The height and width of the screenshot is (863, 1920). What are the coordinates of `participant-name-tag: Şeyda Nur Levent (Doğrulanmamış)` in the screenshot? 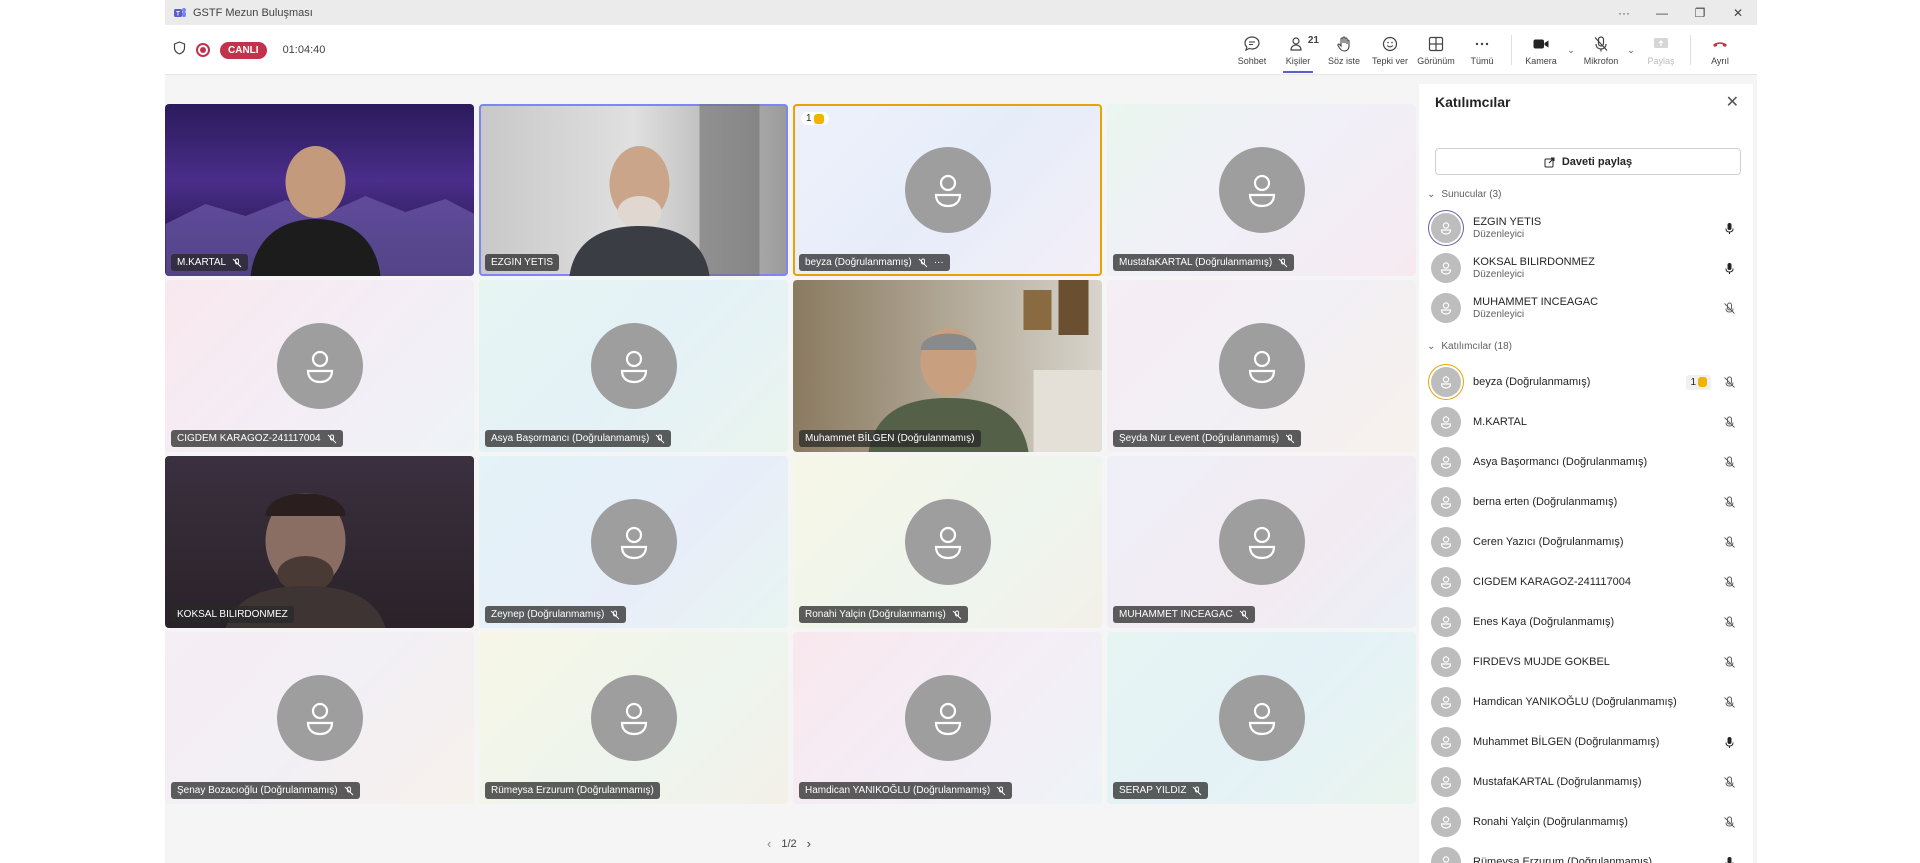 It's located at (1207, 438).